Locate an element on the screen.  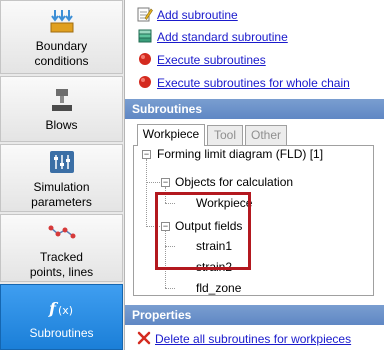
sidebar-item-label: Subroutines is located at coordinates (61, 333).